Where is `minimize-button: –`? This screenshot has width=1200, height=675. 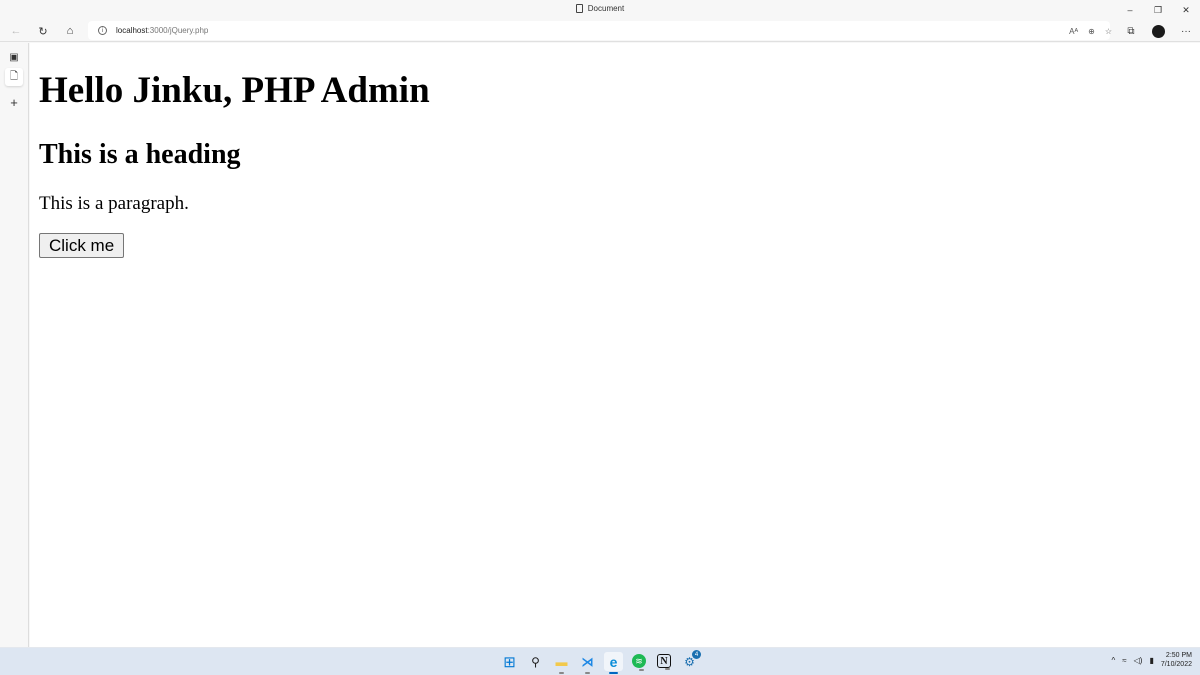 minimize-button: – is located at coordinates (1130, 10).